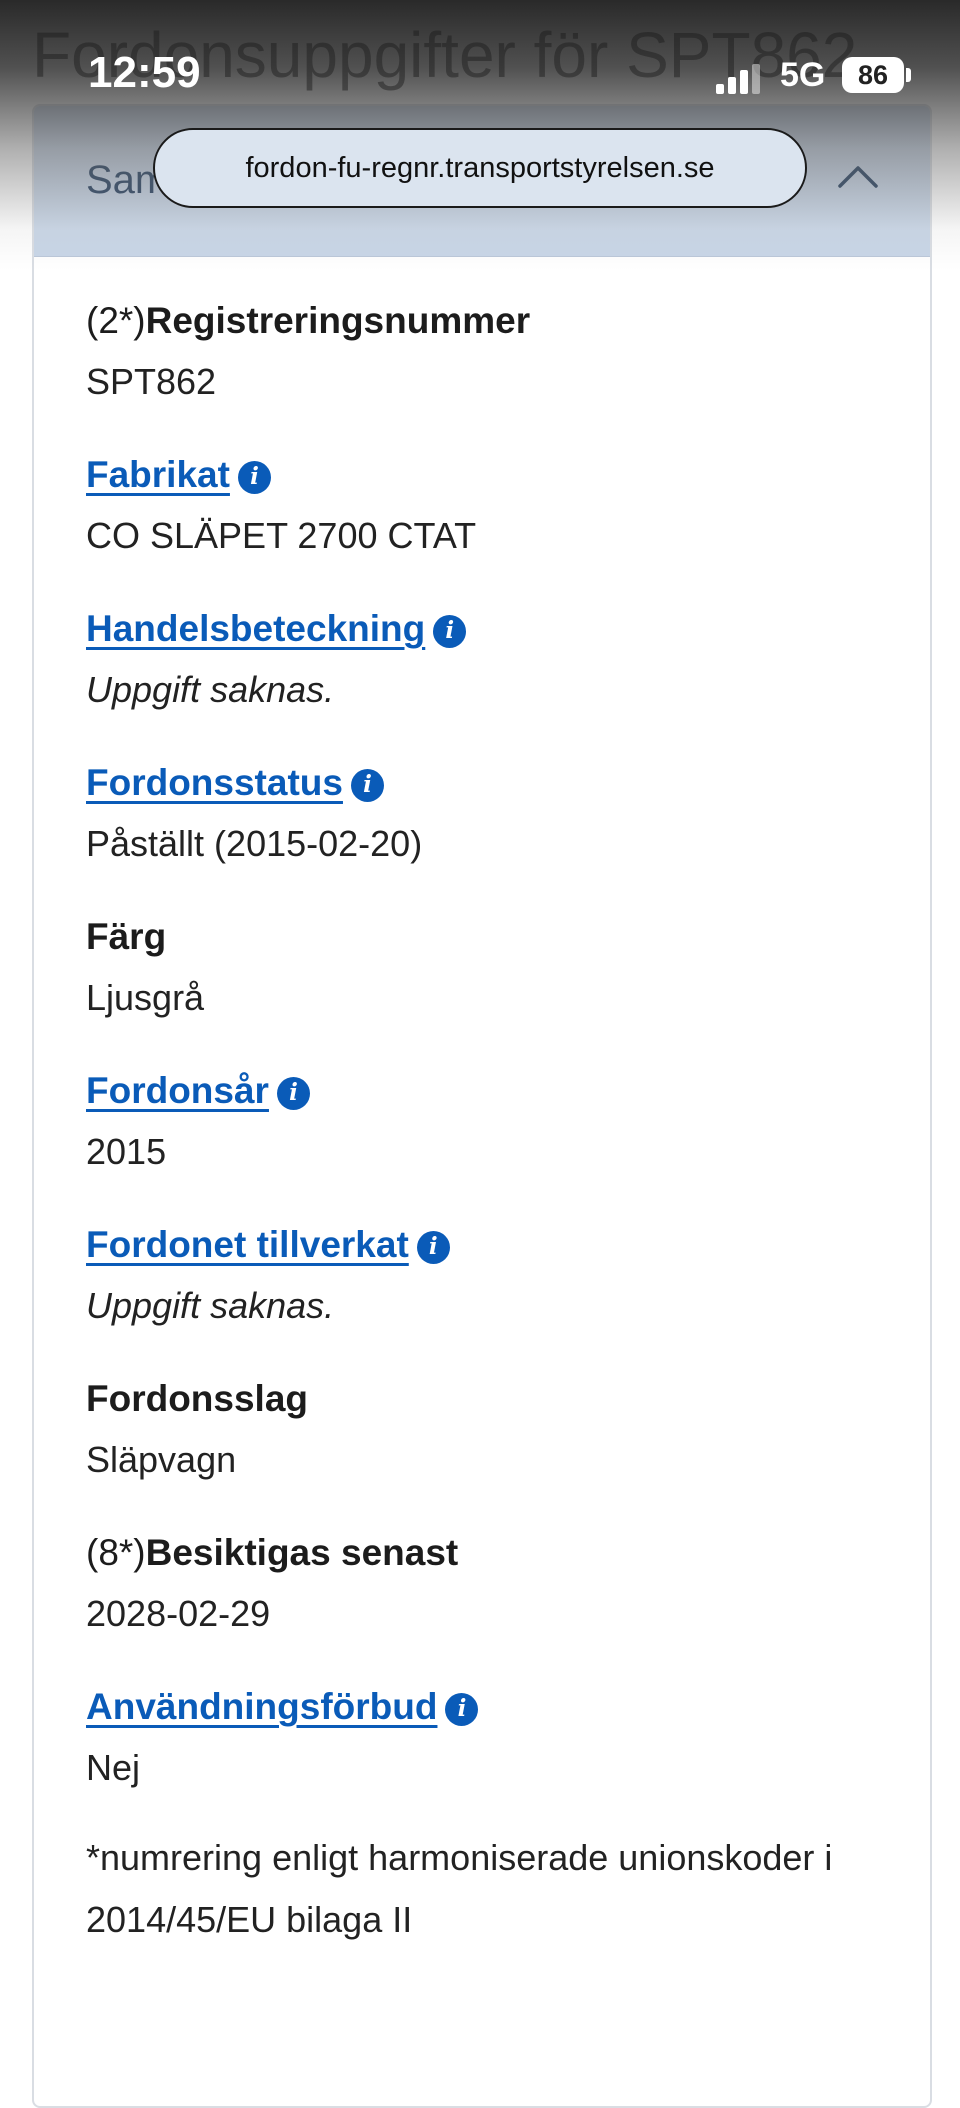 The width and height of the screenshot is (960, 2108). Describe the element at coordinates (255, 628) in the screenshot. I see `handelsbeteckning-link: Handelsbeteckning` at that location.